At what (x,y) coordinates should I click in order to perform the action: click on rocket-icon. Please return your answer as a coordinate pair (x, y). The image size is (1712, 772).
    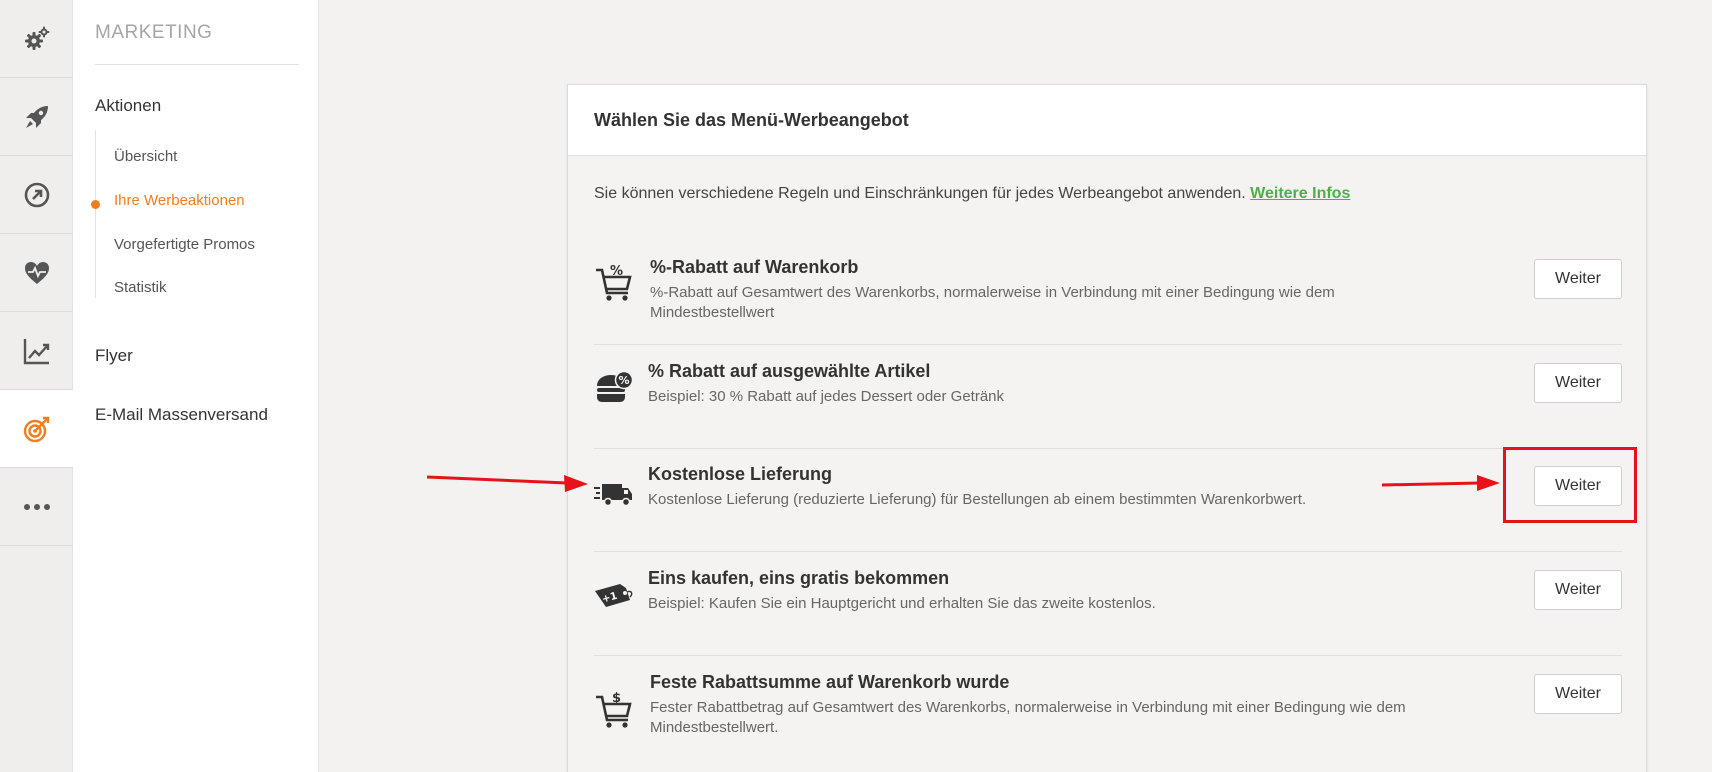
    Looking at the image, I should click on (36, 116).